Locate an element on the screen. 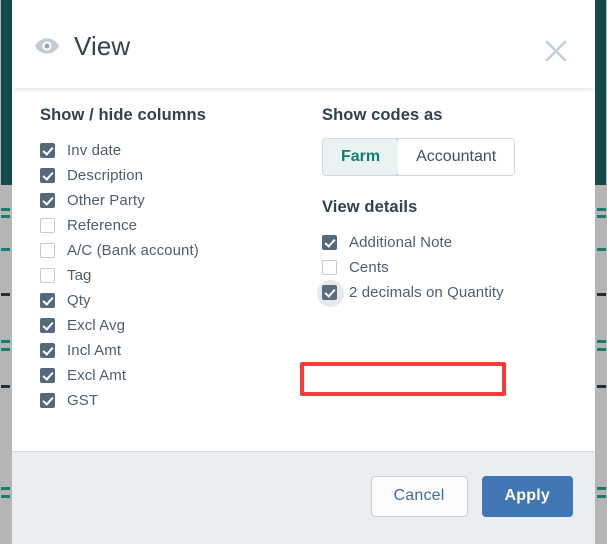  checkbox-incl-amt: Incl Amt is located at coordinates (175, 350).